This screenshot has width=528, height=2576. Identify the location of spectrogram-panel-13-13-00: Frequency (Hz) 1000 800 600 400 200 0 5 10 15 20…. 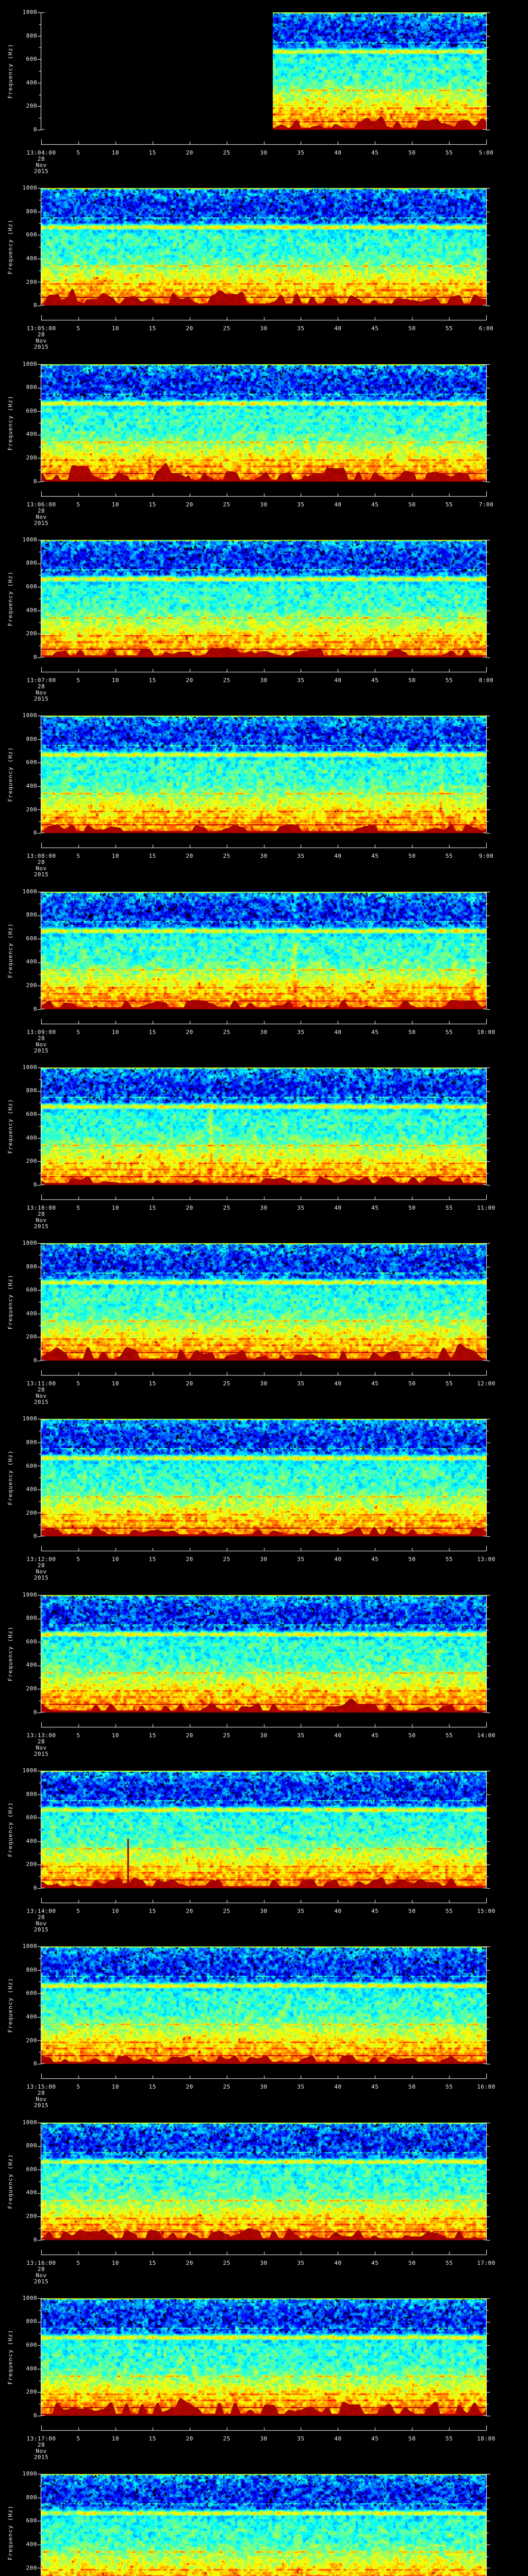
(264, 1670).